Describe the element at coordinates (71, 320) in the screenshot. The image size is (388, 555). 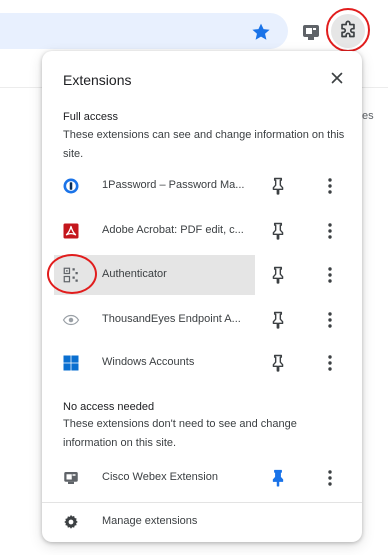
I see `thousandeyes-icon` at that location.